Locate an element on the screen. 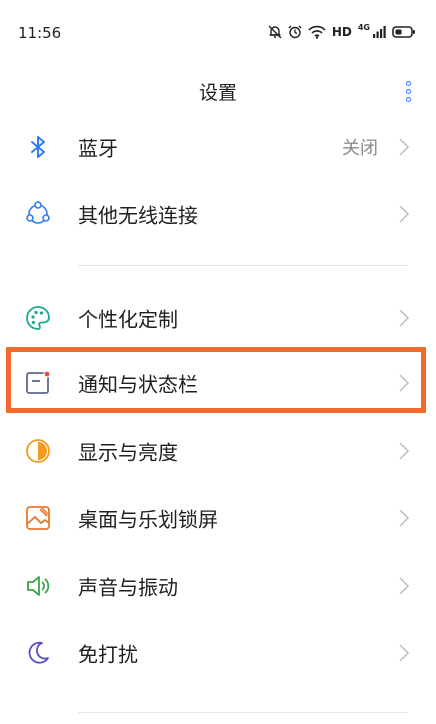 This screenshot has height=724, width=436. mute-bell-icon is located at coordinates (275, 32).